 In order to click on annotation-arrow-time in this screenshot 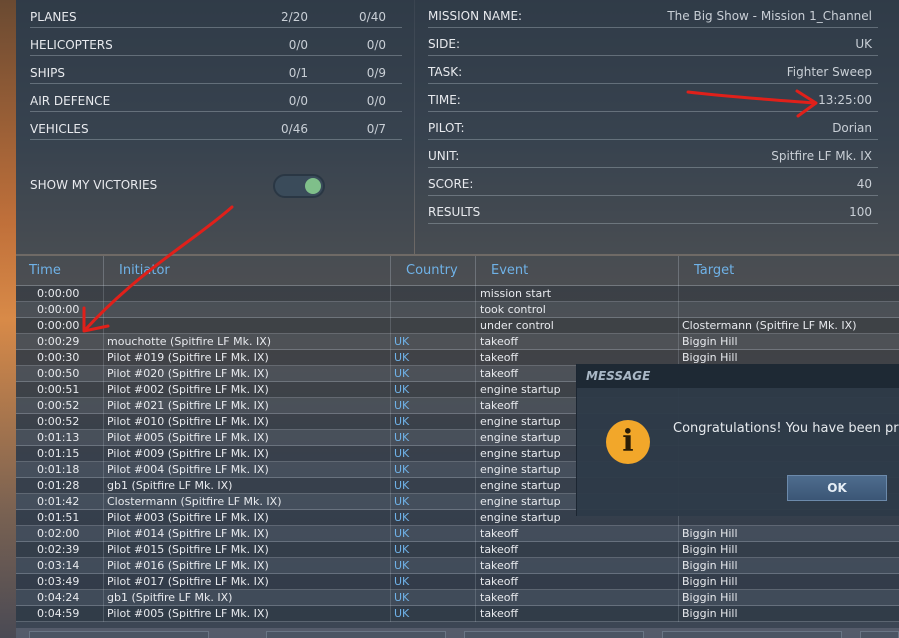, I will do `click(751, 97)`.